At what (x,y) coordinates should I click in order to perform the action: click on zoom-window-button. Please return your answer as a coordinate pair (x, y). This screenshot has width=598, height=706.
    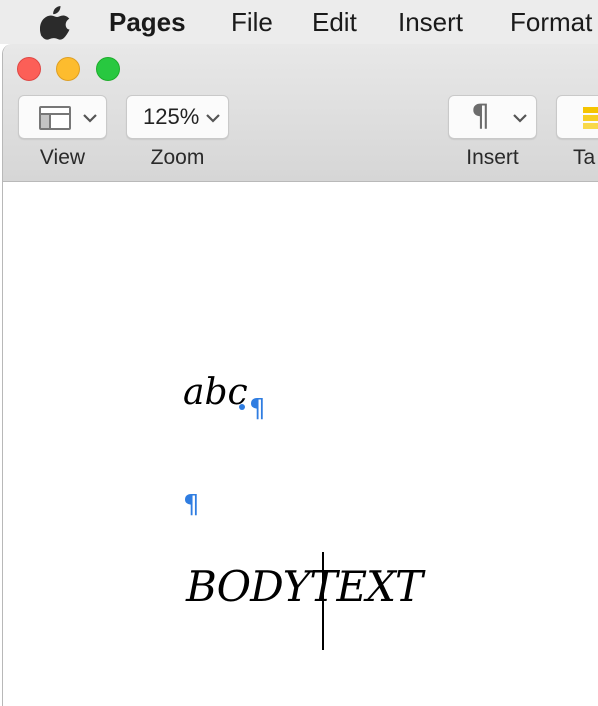
    Looking at the image, I should click on (108, 69).